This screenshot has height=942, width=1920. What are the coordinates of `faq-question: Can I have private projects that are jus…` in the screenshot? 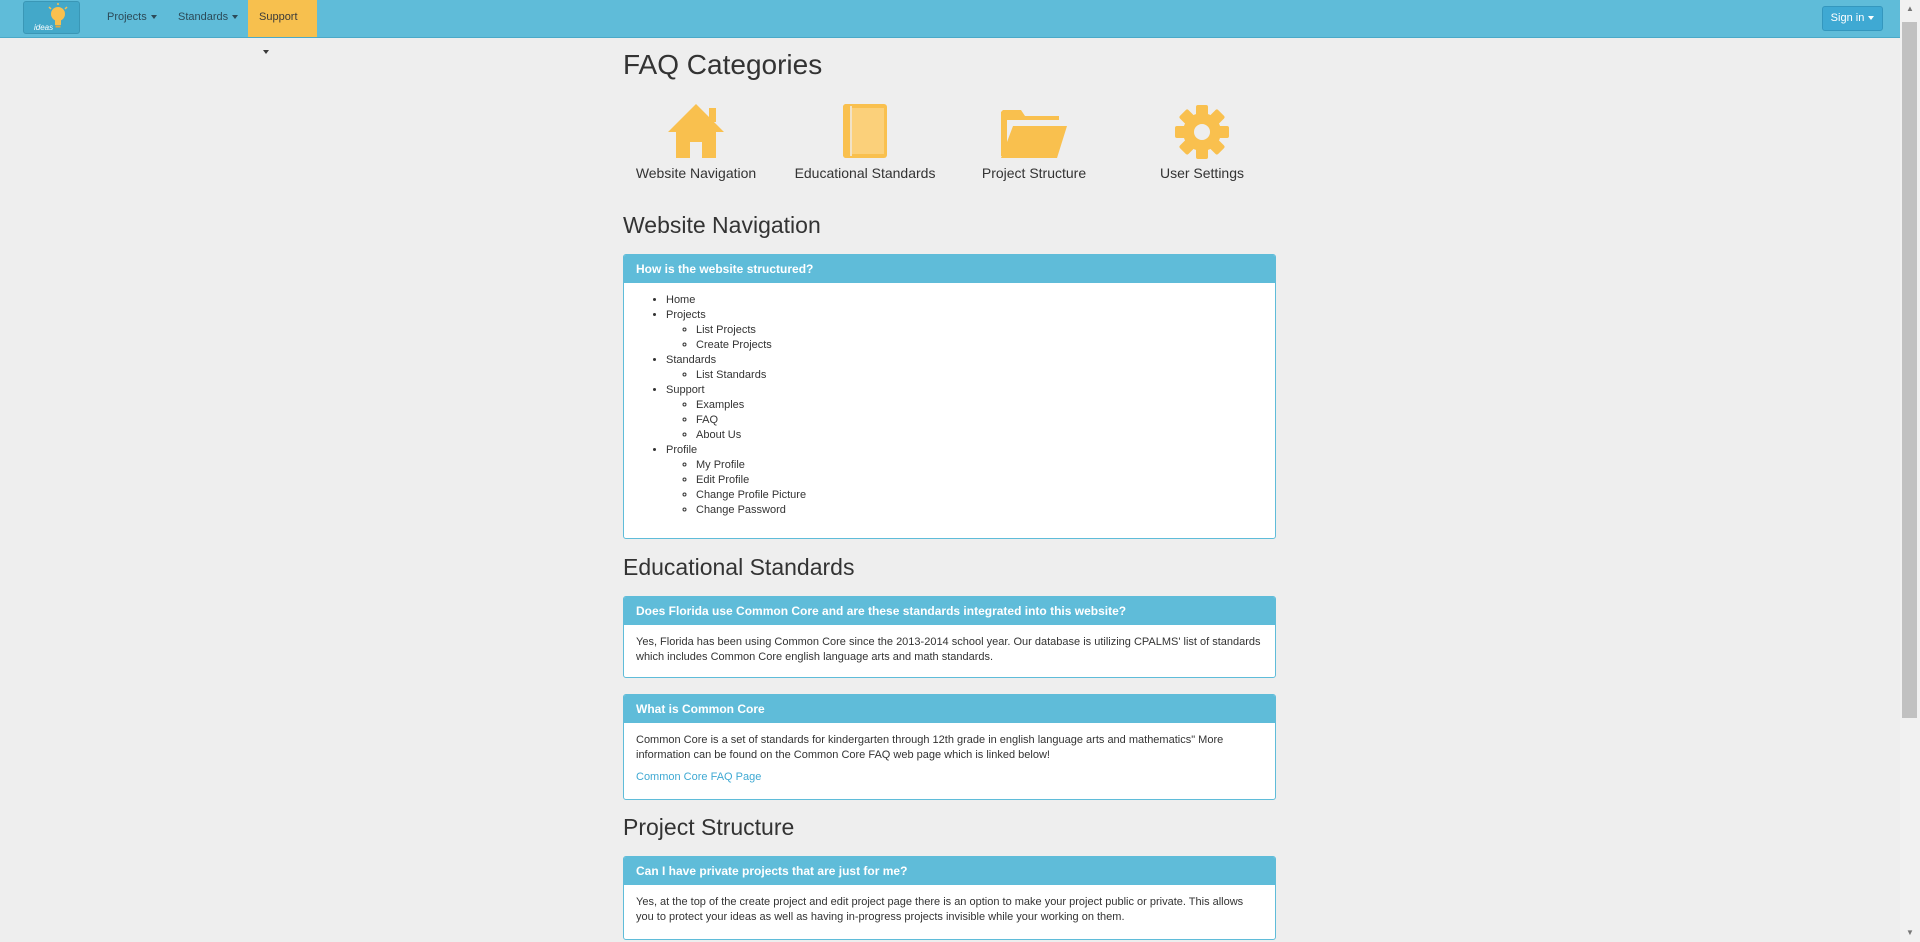 It's located at (949, 871).